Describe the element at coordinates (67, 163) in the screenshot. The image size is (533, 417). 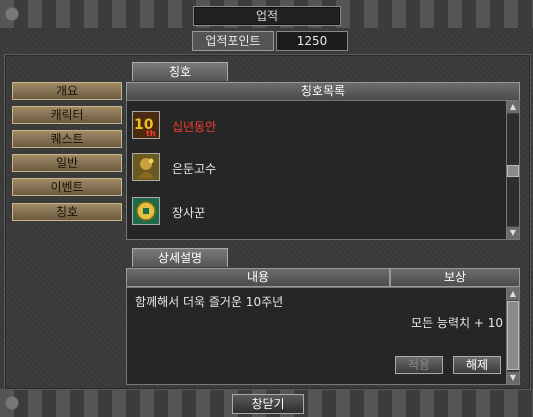
I see `sidebar-item-general: 일반` at that location.